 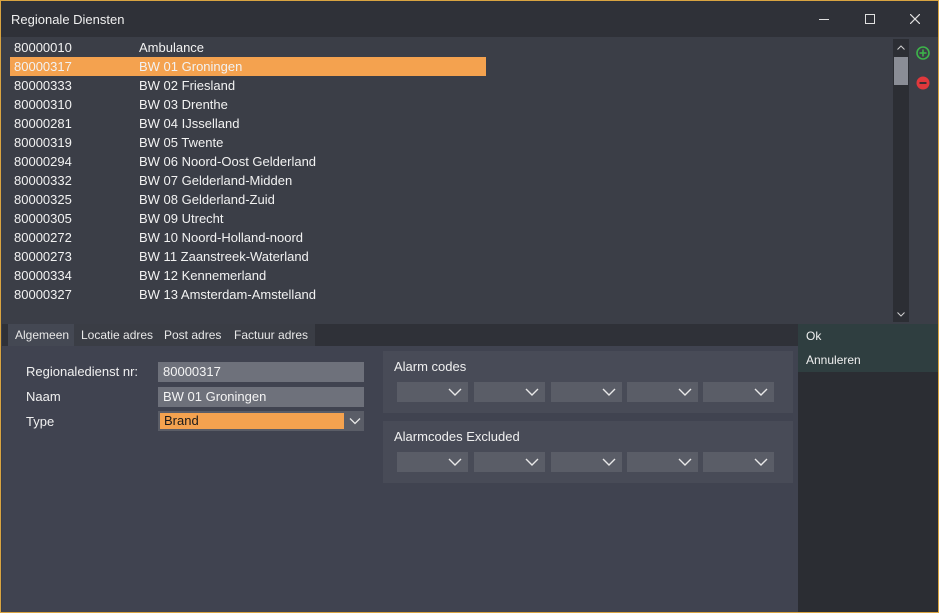 What do you see at coordinates (191, 66) in the screenshot?
I see `list-item-name: BW 01 Groningen` at bounding box center [191, 66].